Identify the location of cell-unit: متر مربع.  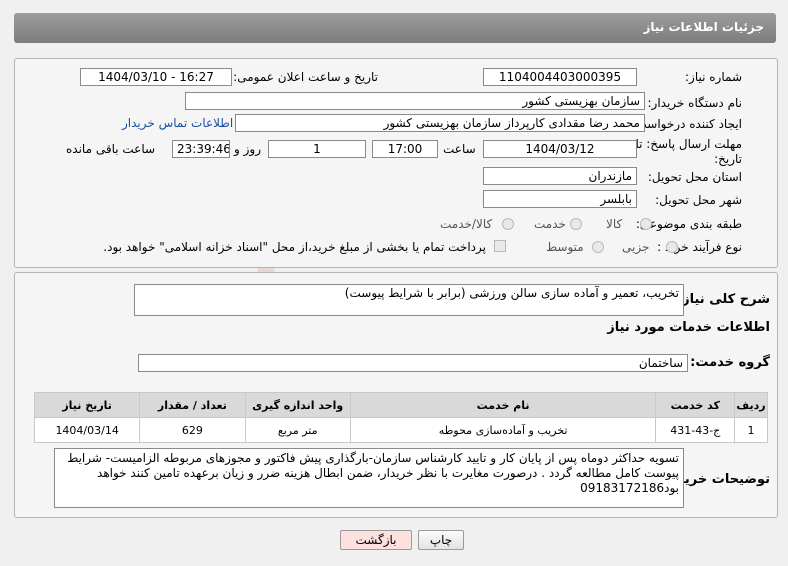
(297, 430).